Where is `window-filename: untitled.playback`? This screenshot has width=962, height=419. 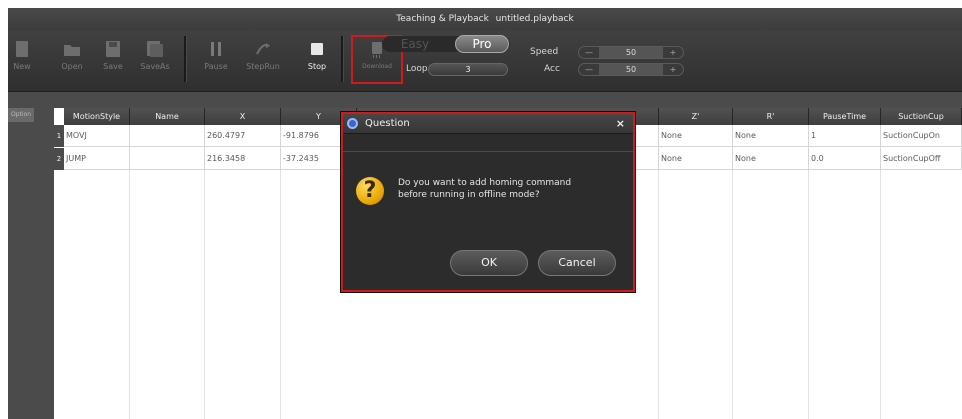
window-filename: untitled.playback is located at coordinates (534, 19).